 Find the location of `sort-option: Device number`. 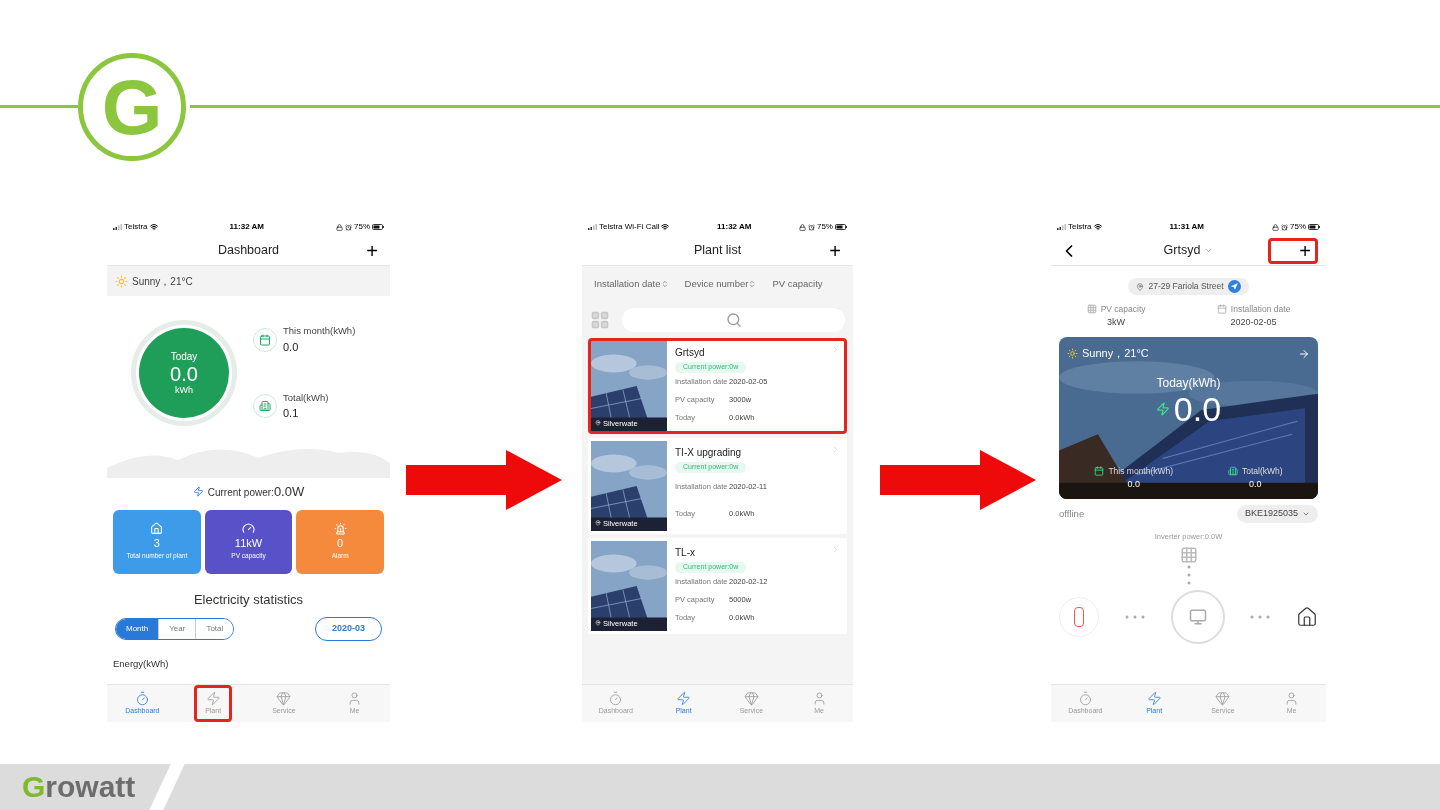

sort-option: Device number is located at coordinates (720, 284).